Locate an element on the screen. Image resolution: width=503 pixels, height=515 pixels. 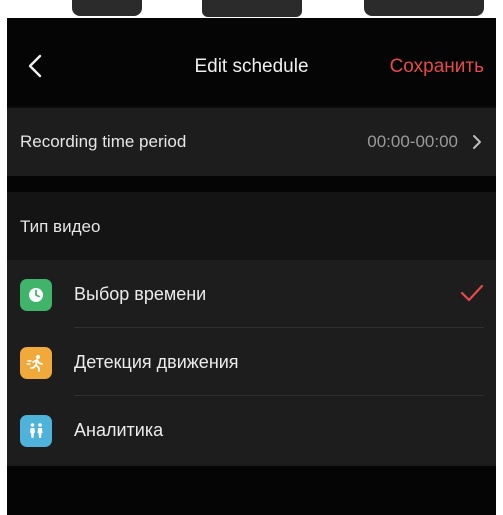
video-type-item-motion: Детекция движения is located at coordinates (251, 362).